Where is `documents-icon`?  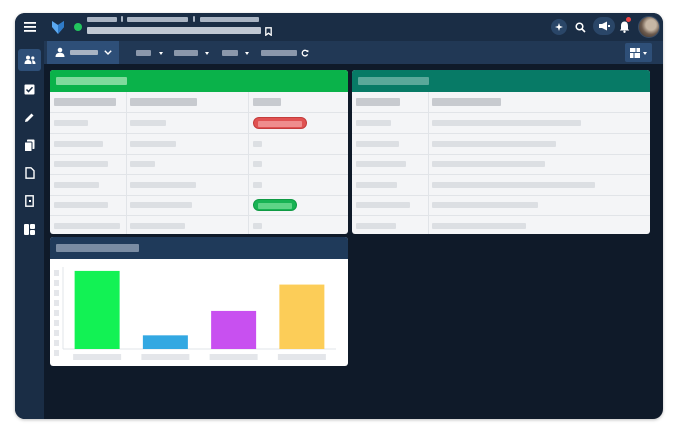 documents-icon is located at coordinates (29, 145).